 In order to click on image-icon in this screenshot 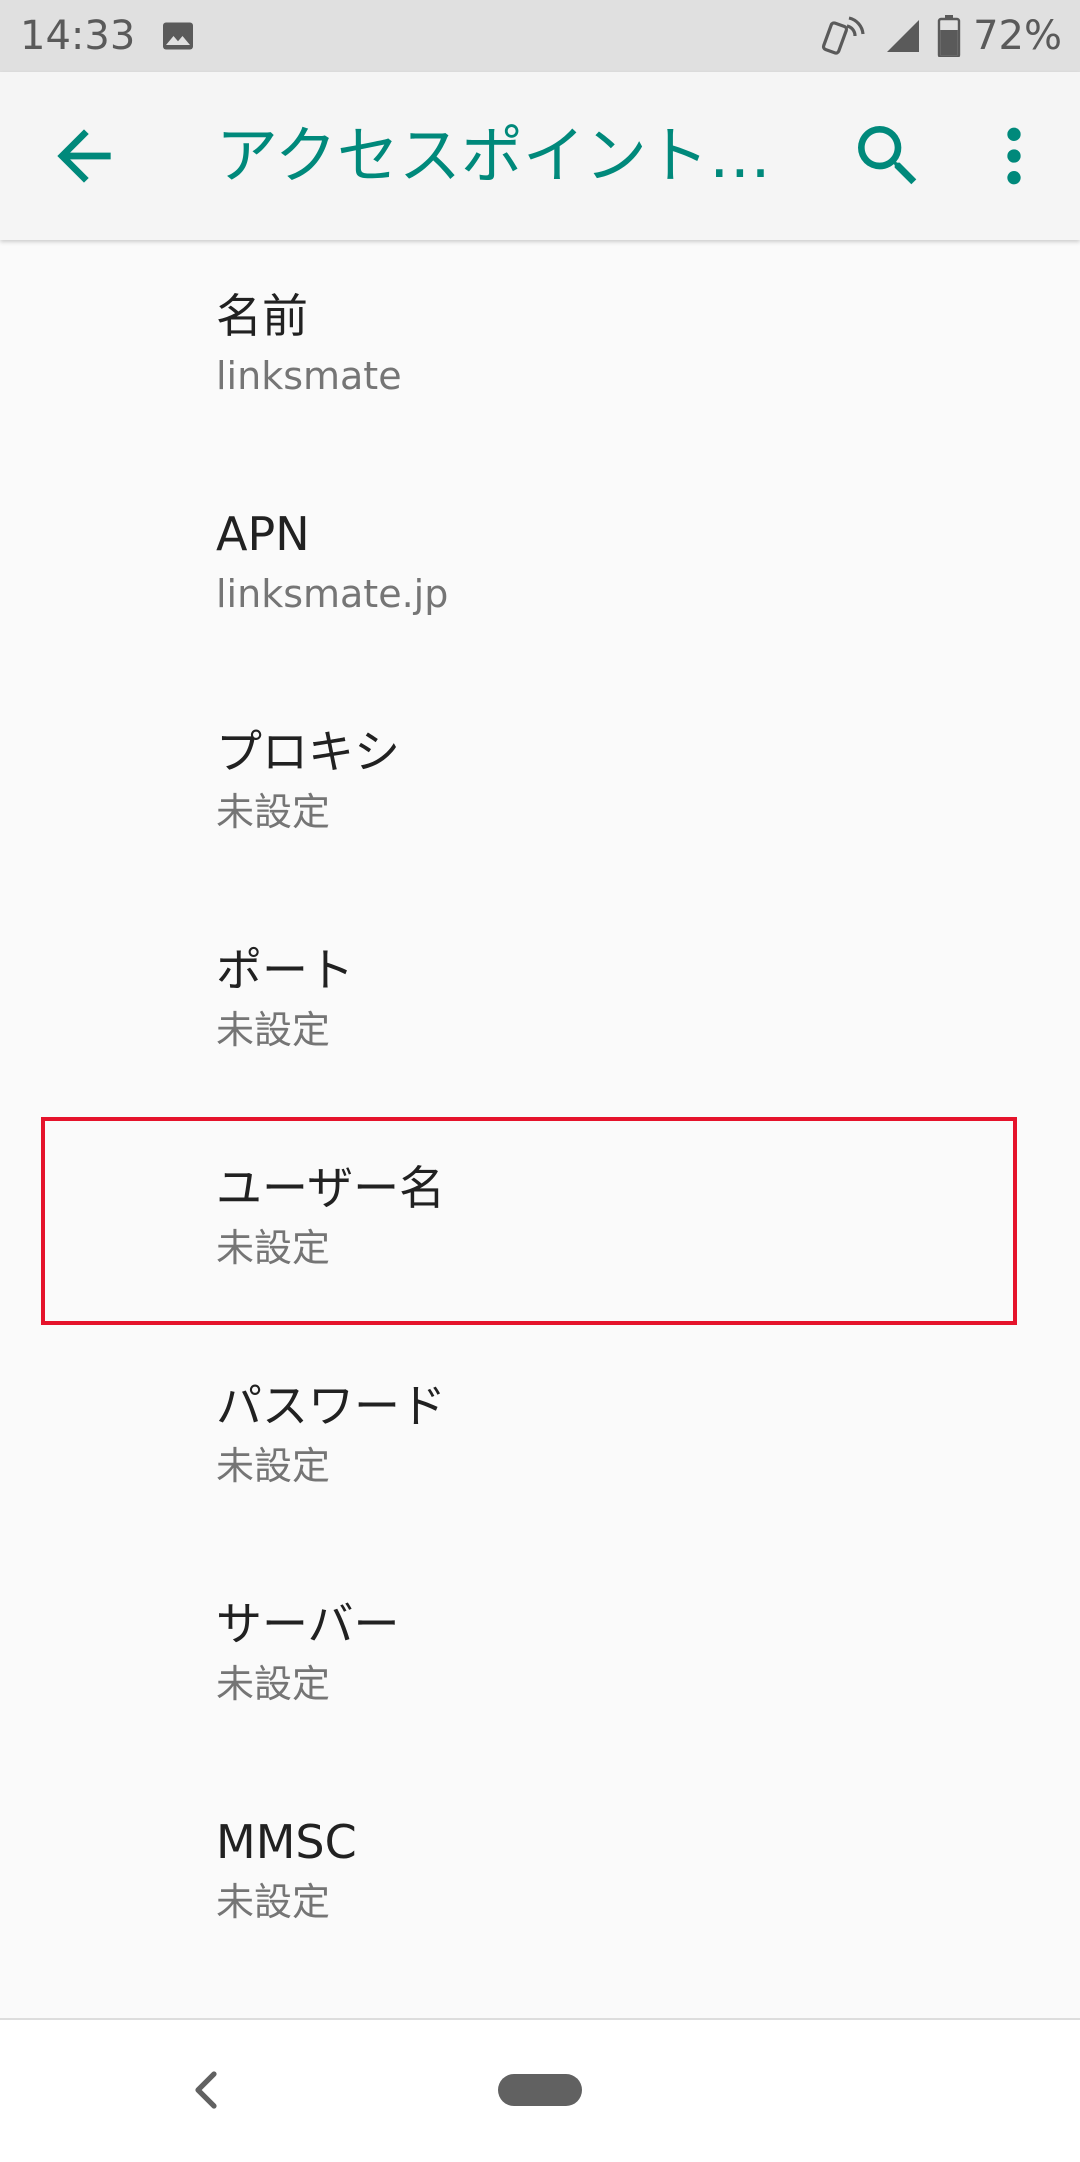, I will do `click(178, 36)`.